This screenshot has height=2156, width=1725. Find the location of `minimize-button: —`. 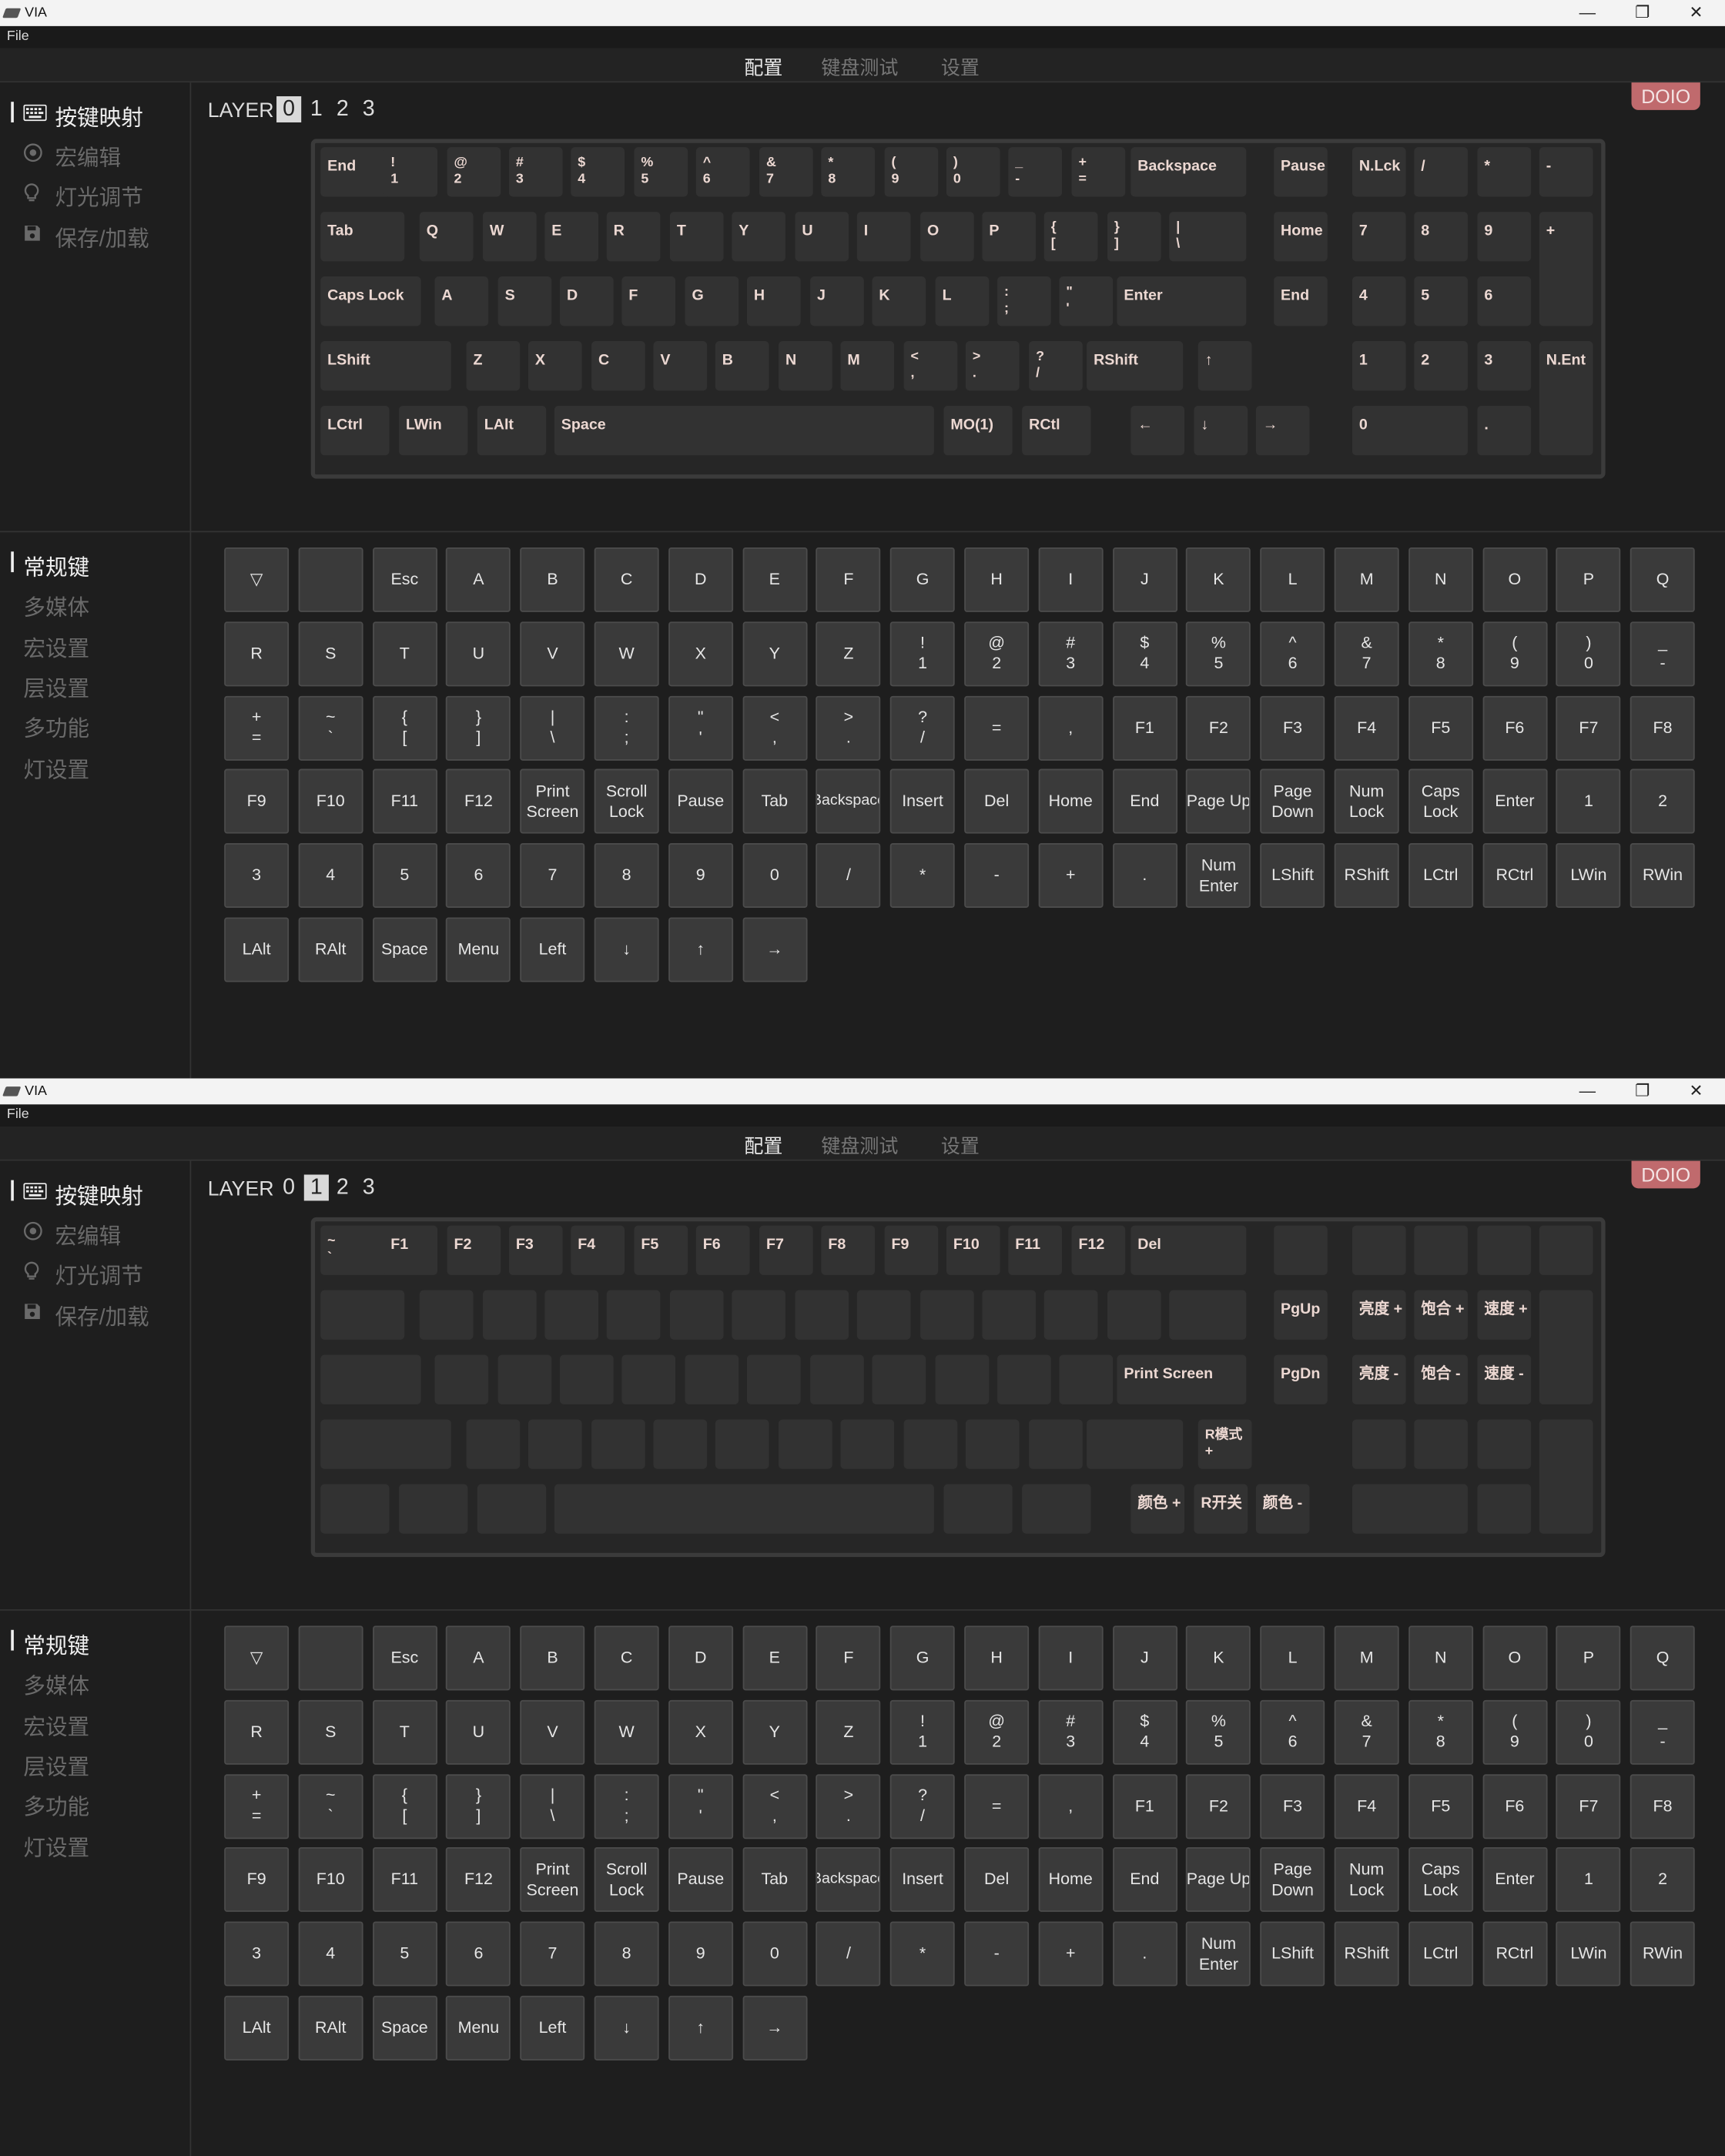

minimize-button: — is located at coordinates (1587, 1091).